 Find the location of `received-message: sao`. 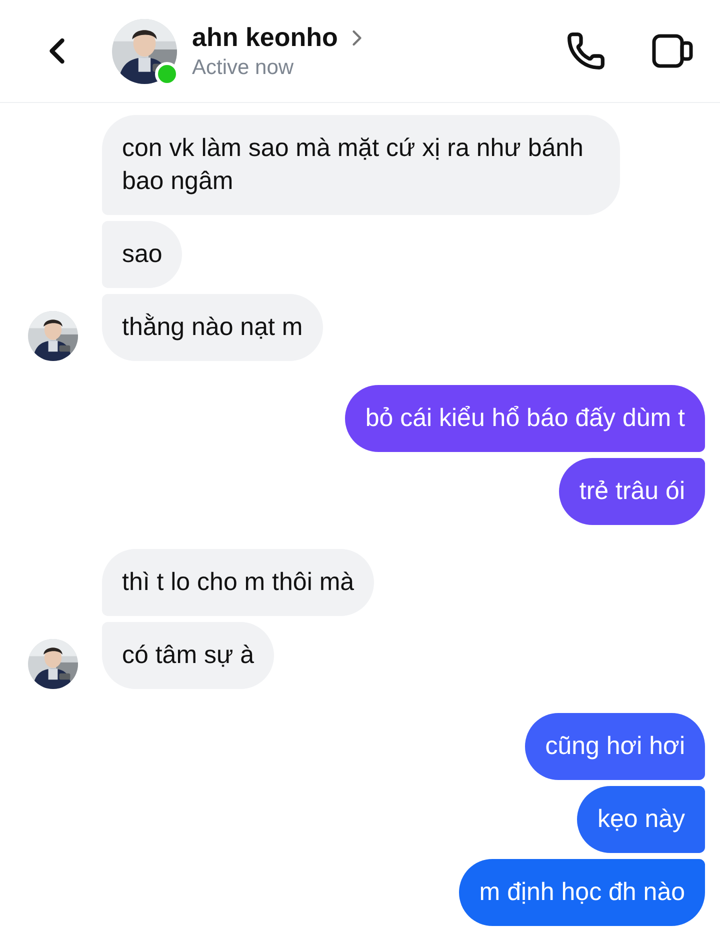

received-message: sao is located at coordinates (142, 254).